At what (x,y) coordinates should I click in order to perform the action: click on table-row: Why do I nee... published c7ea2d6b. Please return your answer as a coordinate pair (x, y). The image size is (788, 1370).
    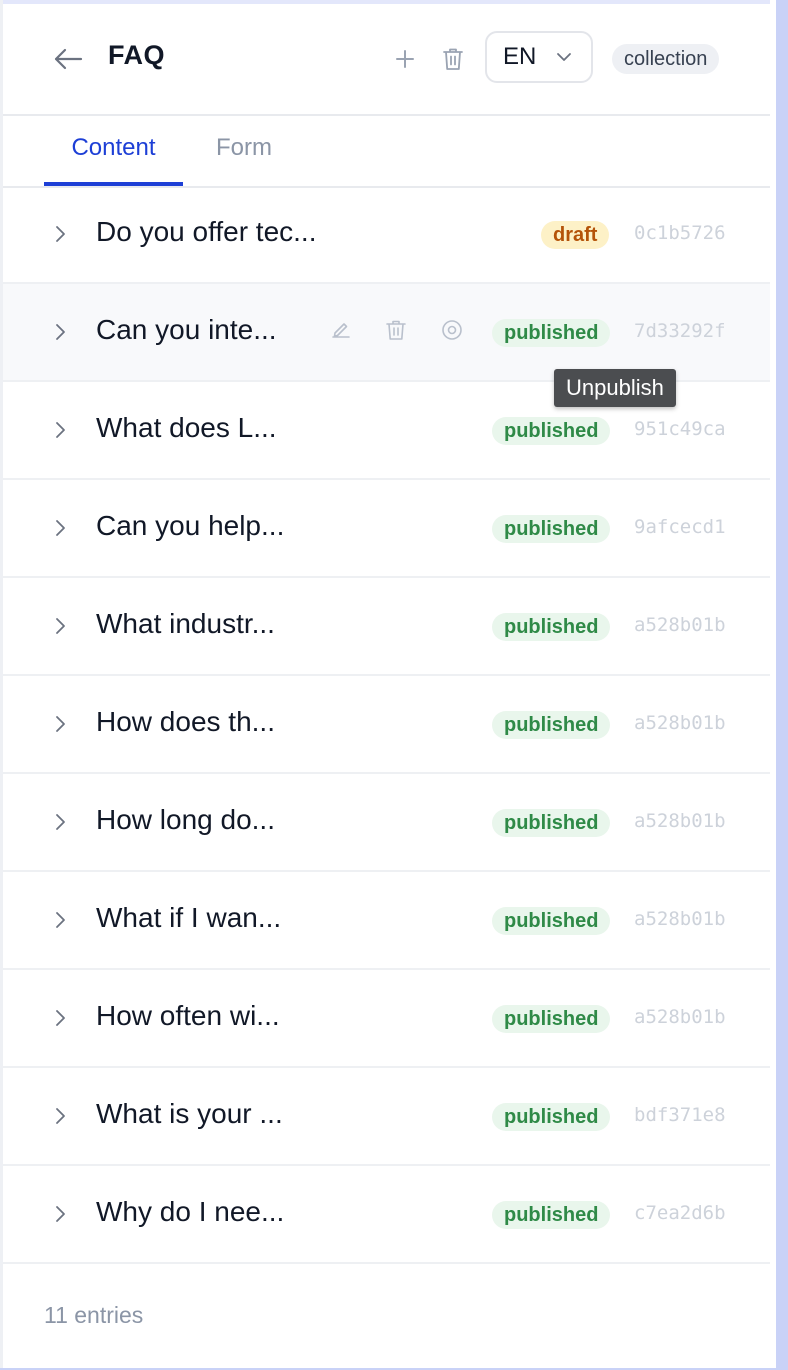
    Looking at the image, I should click on (386, 1215).